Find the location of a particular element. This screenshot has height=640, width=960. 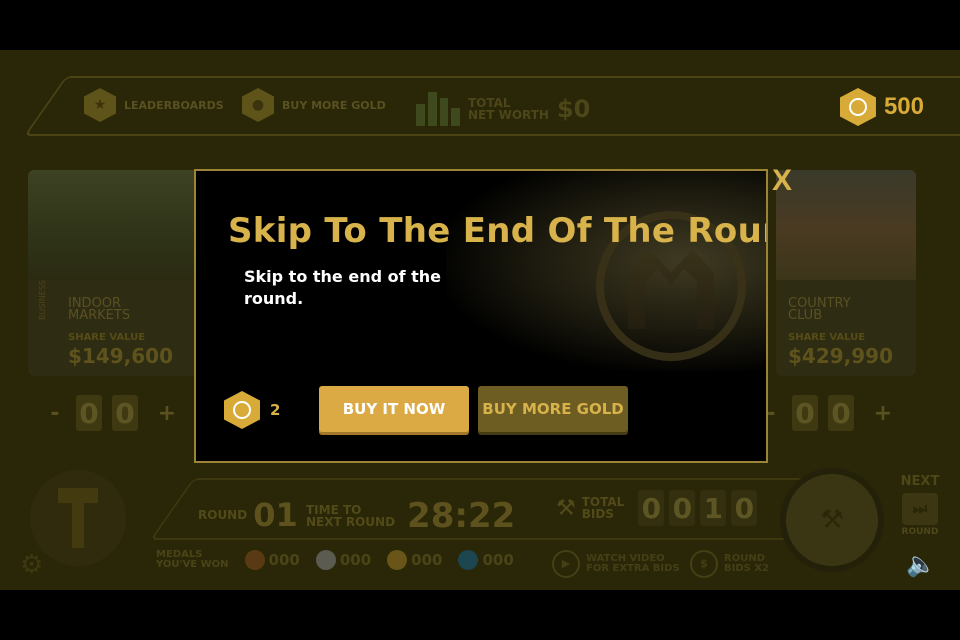

category-tag: BUSINESS is located at coordinates (42, 300).